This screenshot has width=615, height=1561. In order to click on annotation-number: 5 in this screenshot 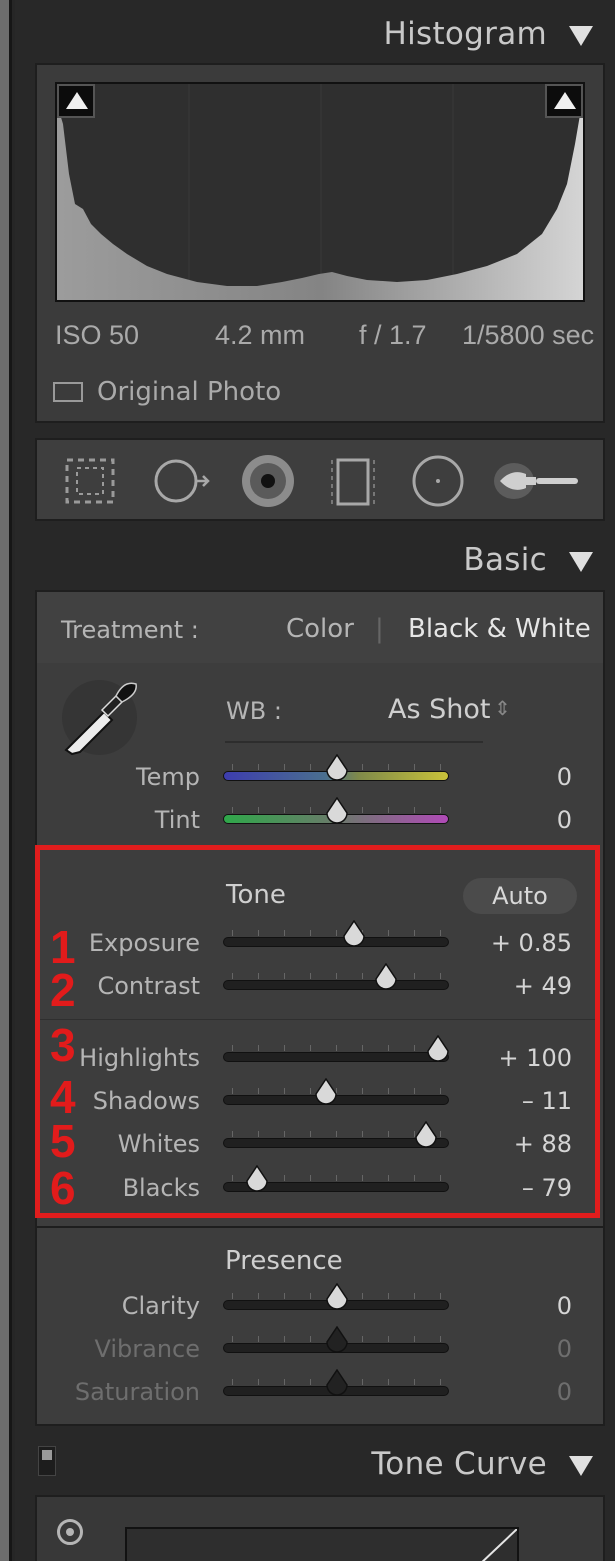, I will do `click(63, 1141)`.